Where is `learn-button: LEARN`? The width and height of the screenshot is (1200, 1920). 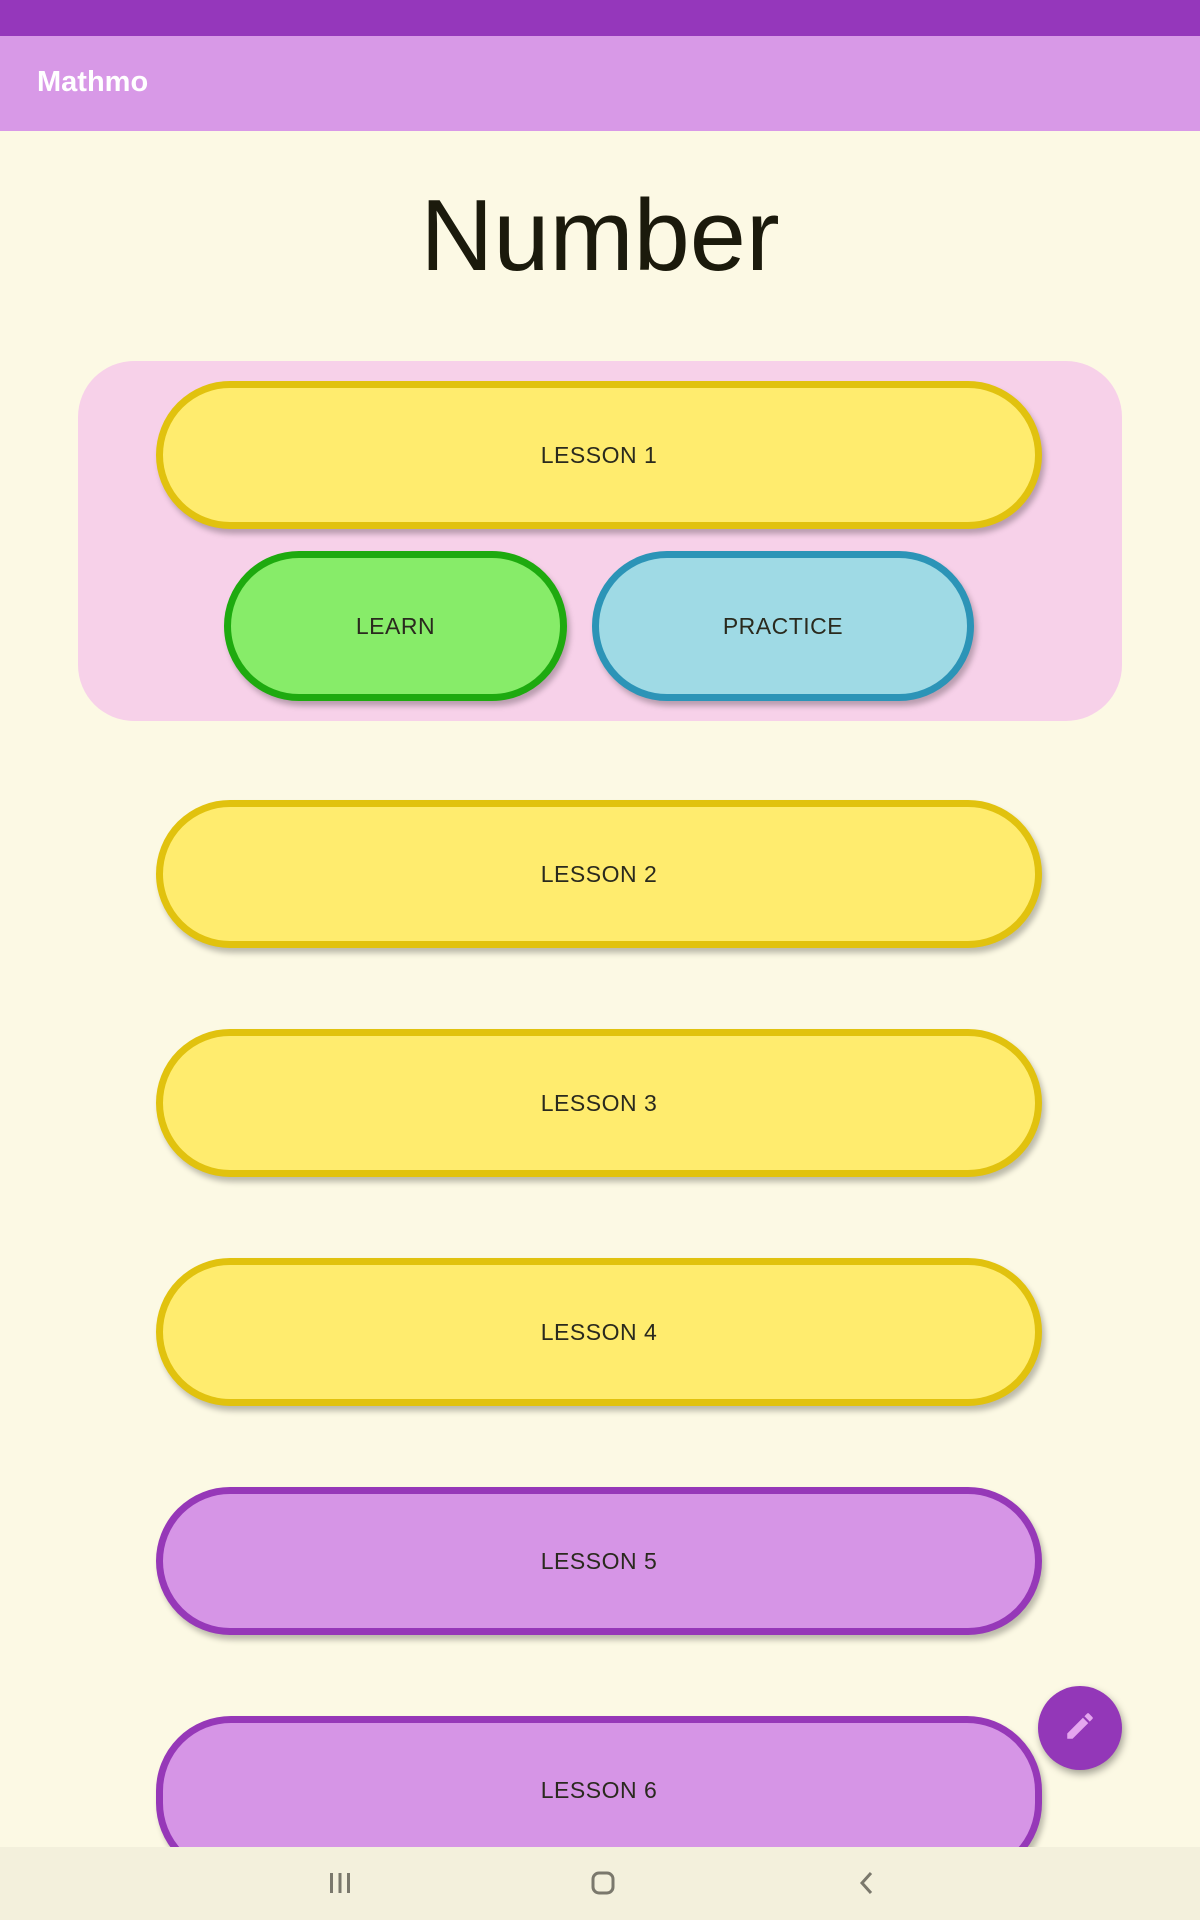
learn-button: LEARN is located at coordinates (395, 626).